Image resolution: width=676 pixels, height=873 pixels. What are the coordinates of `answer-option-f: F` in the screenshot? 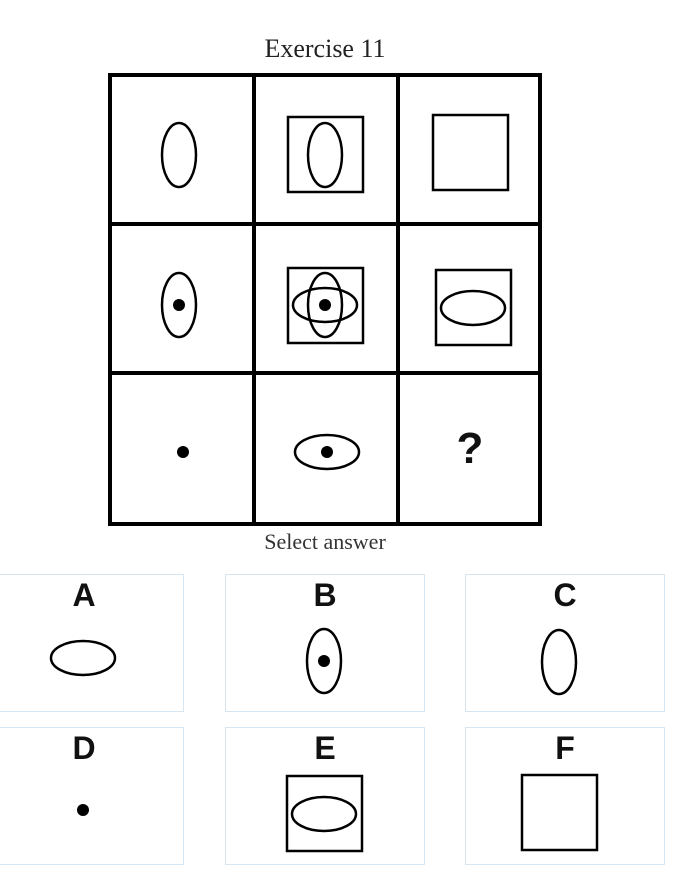 It's located at (565, 796).